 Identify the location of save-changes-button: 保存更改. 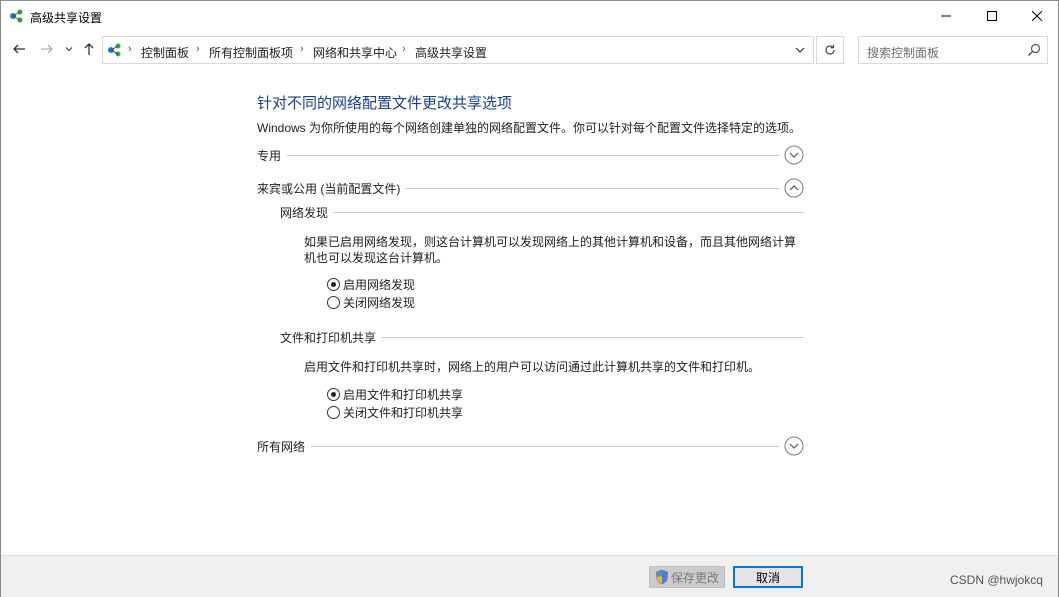
(687, 577).